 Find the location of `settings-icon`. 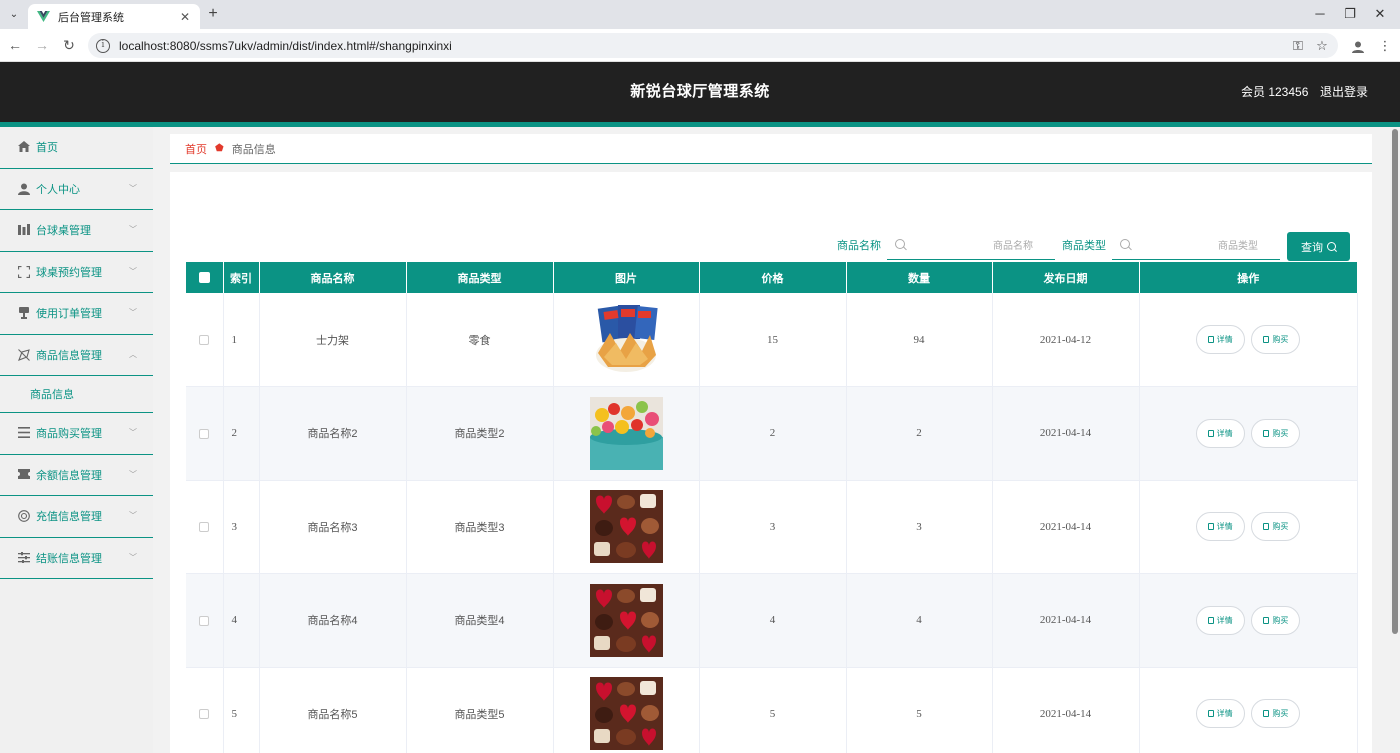

settings-icon is located at coordinates (24, 557).